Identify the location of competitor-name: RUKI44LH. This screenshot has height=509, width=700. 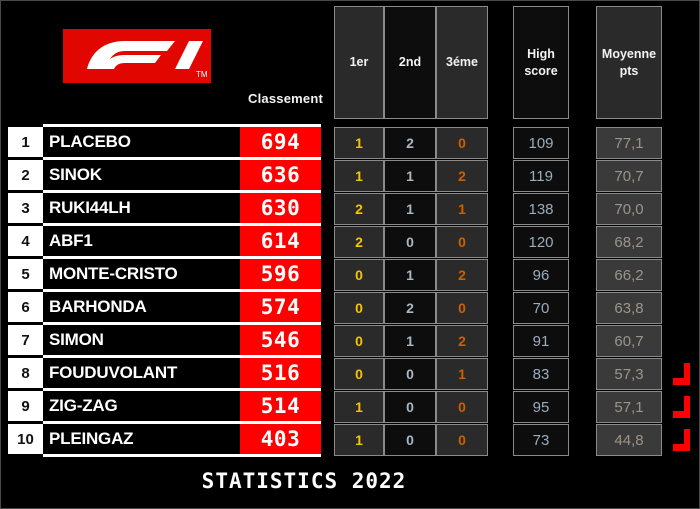
(90, 207).